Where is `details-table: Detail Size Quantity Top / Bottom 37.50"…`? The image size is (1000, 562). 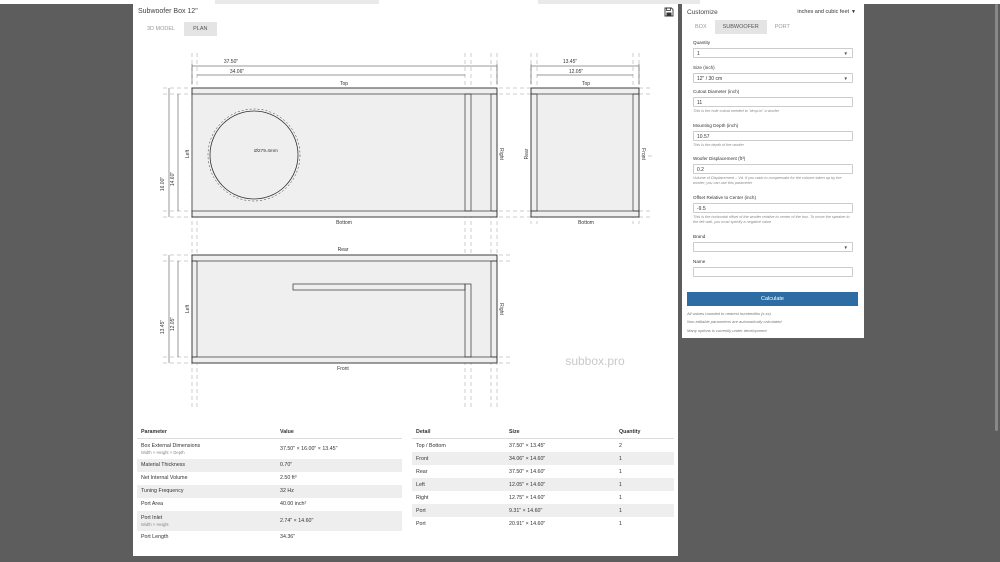
details-table: Detail Size Quantity Top / Bottom 37.50"… is located at coordinates (543, 477).